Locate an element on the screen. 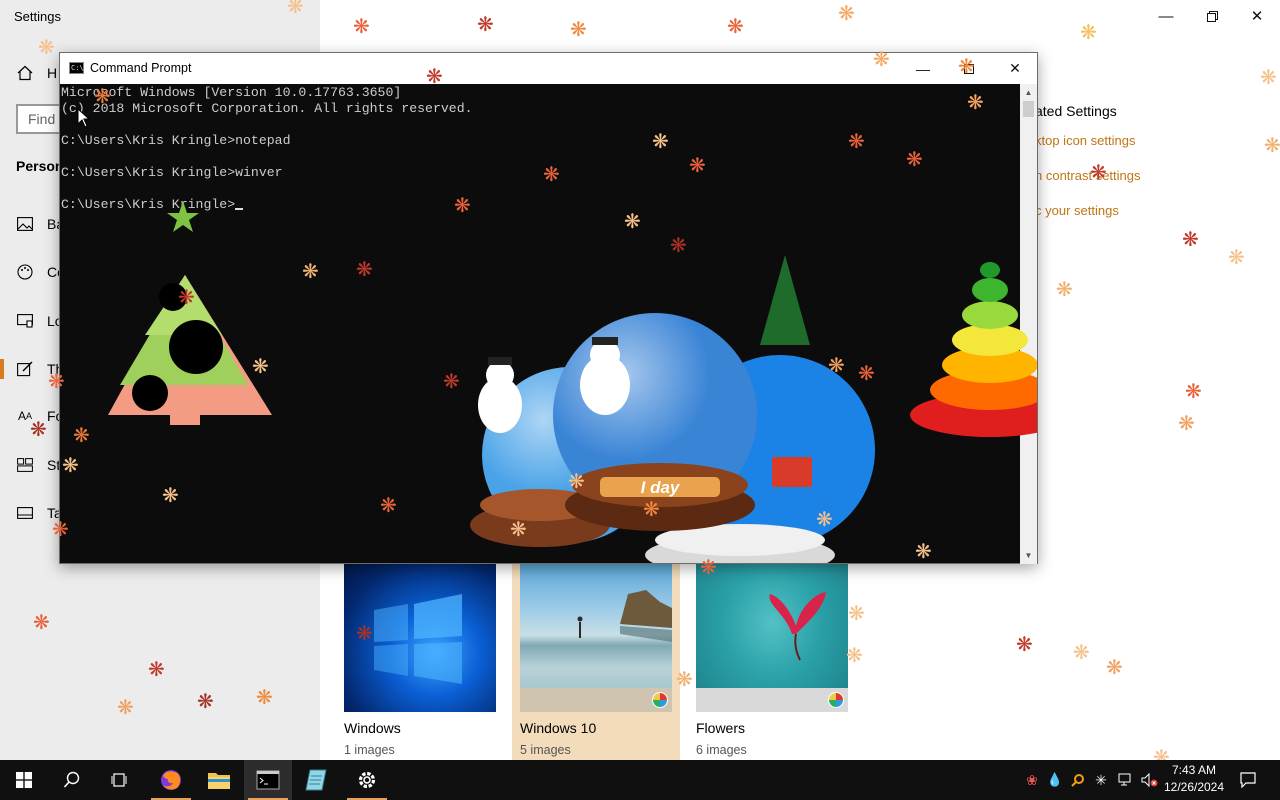  taskbar-icon is located at coordinates (25, 513).